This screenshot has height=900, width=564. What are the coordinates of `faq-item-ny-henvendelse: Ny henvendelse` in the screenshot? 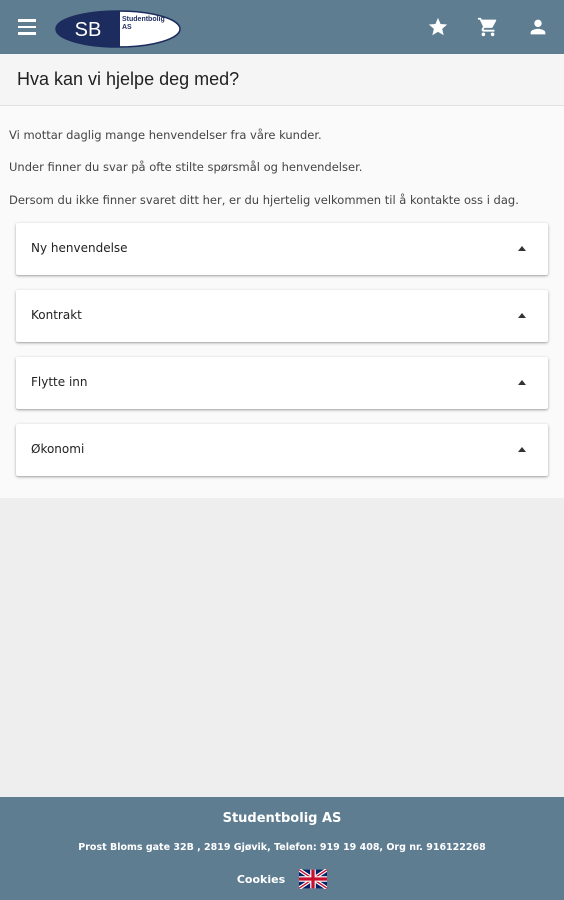 It's located at (282, 249).